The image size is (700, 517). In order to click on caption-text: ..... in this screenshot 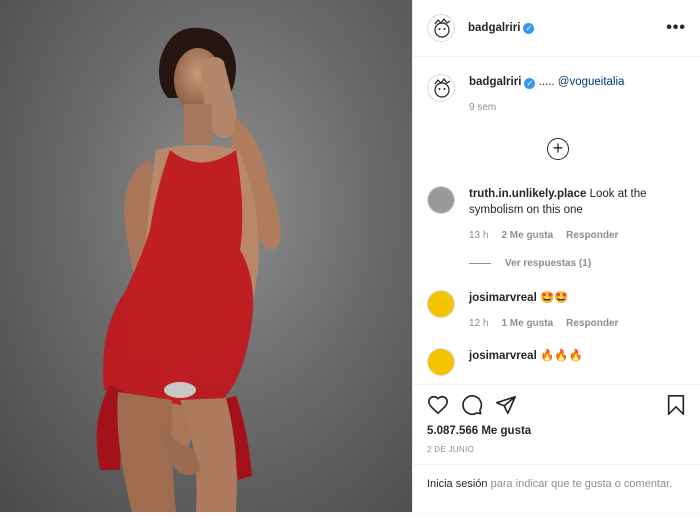, I will do `click(548, 82)`.